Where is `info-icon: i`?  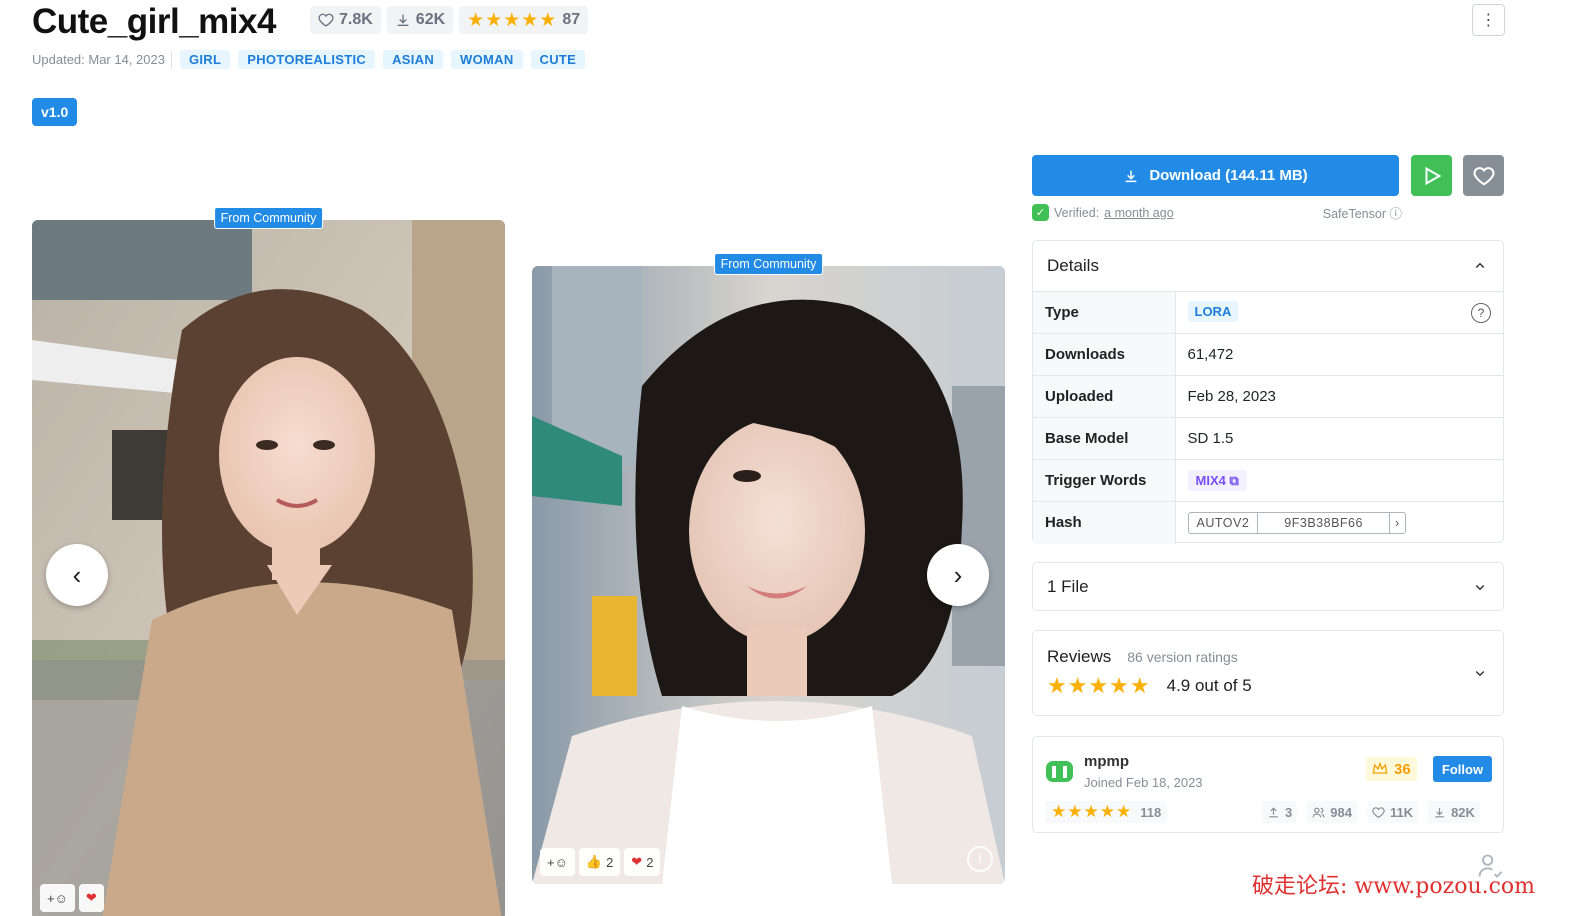 info-icon: i is located at coordinates (980, 859).